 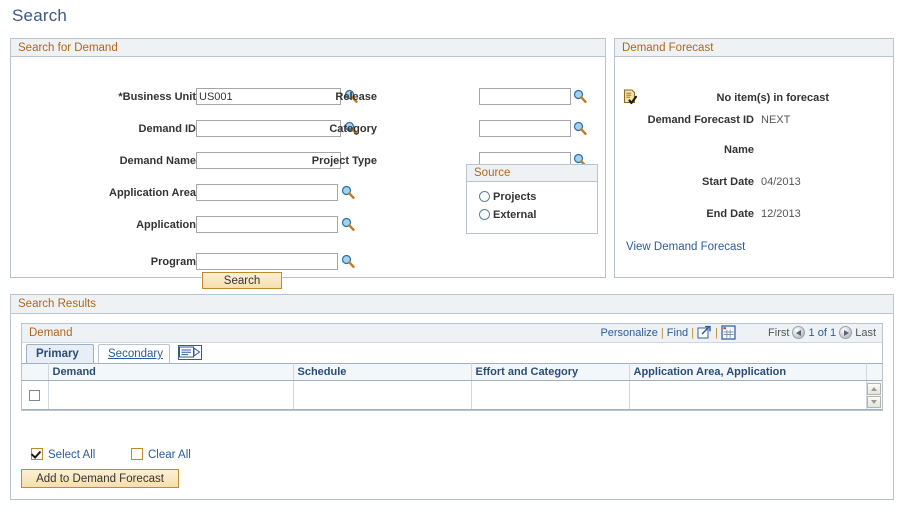 What do you see at coordinates (874, 372) in the screenshot?
I see `scroll-column-header` at bounding box center [874, 372].